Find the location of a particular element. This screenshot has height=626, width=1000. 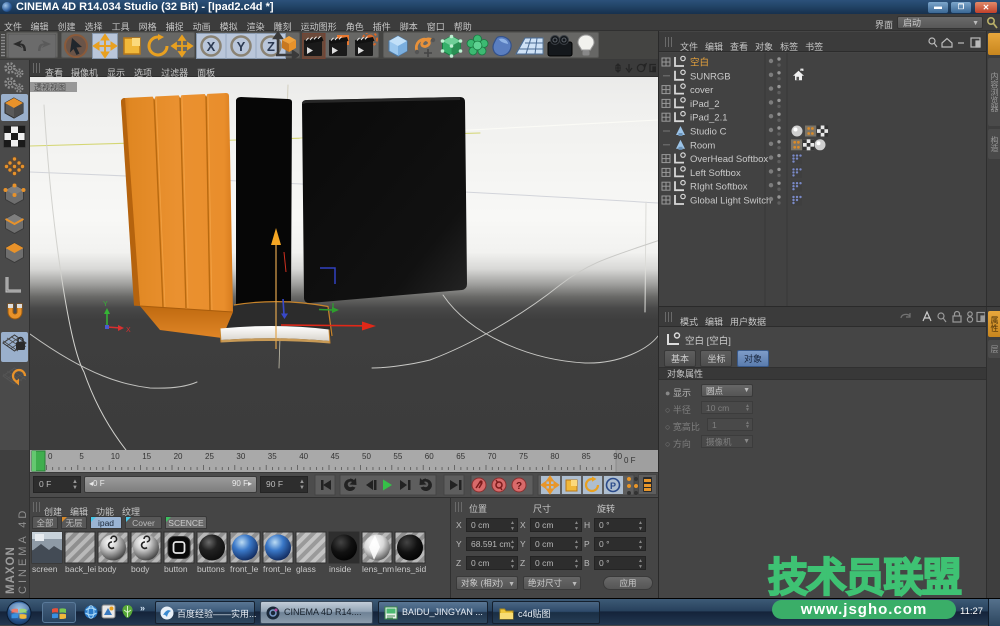

svg-text: Room is located at coordinates (702, 145).